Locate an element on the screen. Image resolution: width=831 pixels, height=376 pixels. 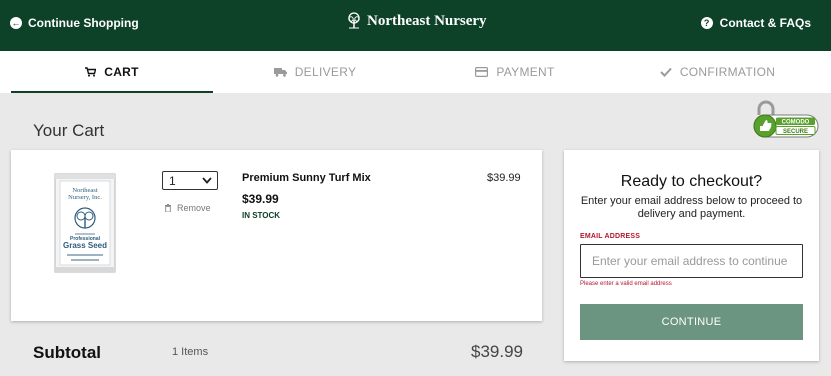
bag-brand-line1: Northeast is located at coordinates (84, 190).